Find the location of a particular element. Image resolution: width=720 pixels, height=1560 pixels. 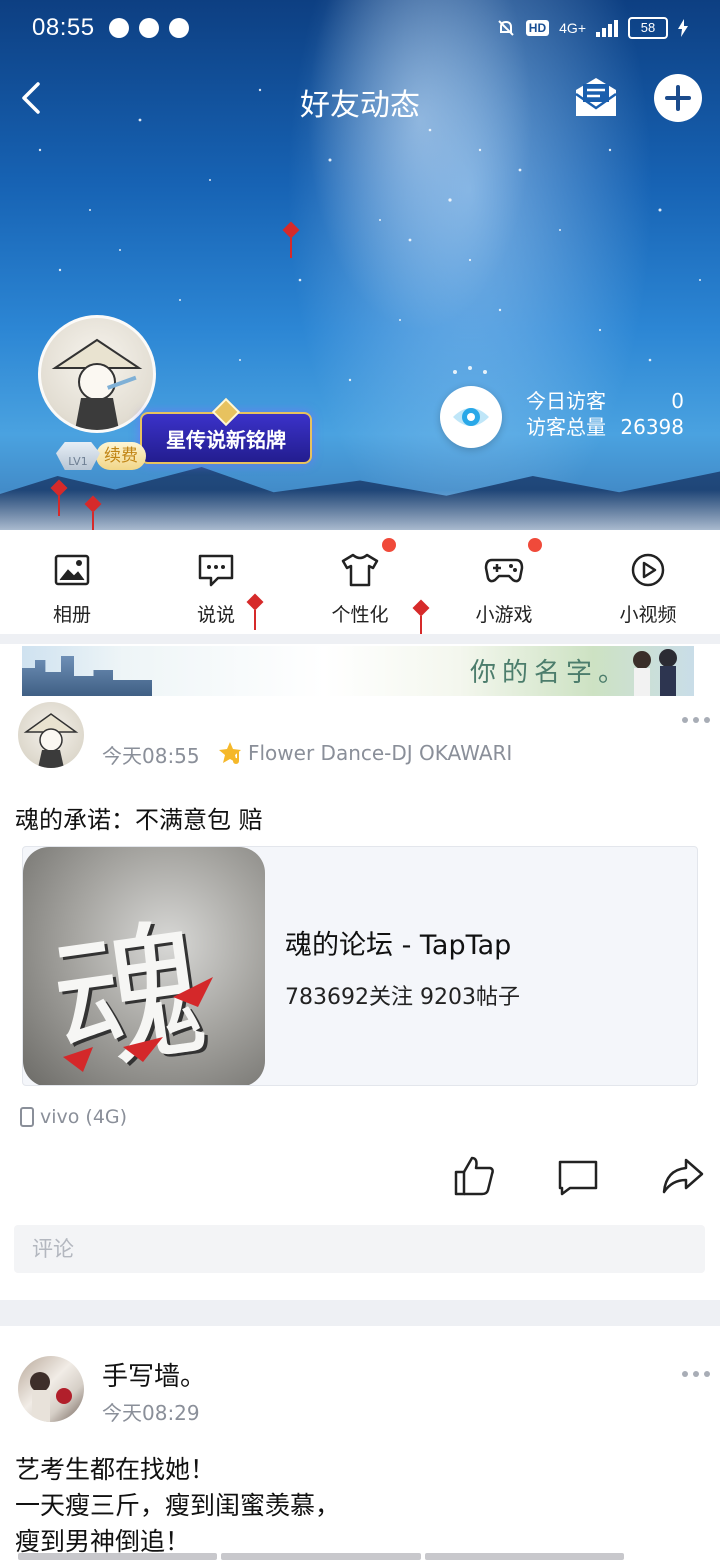

device-name: vivo (4G) is located at coordinates (84, 1117).